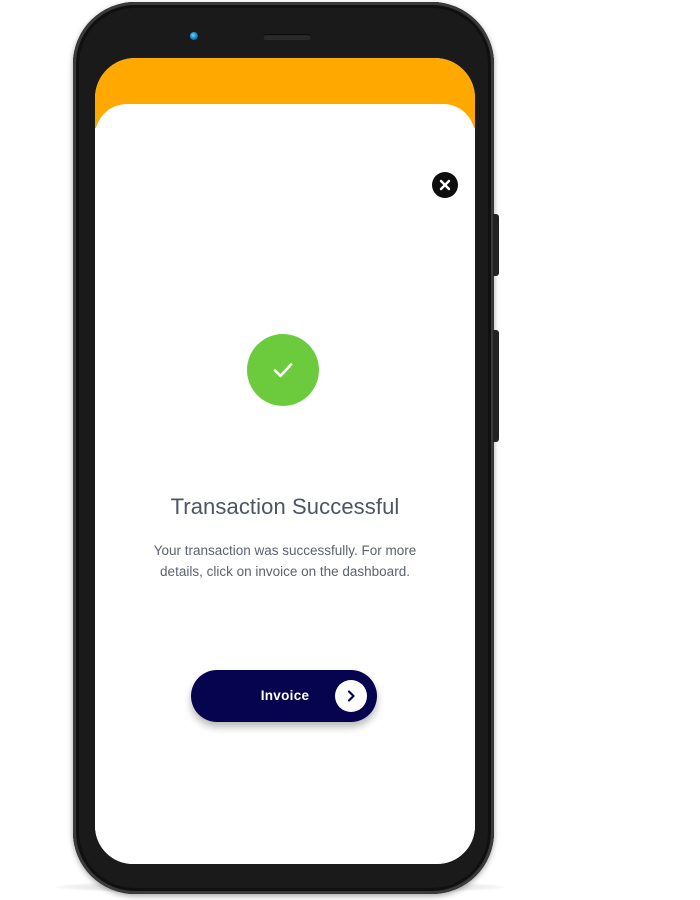  I want to click on checkmark-icon, so click(283, 370).